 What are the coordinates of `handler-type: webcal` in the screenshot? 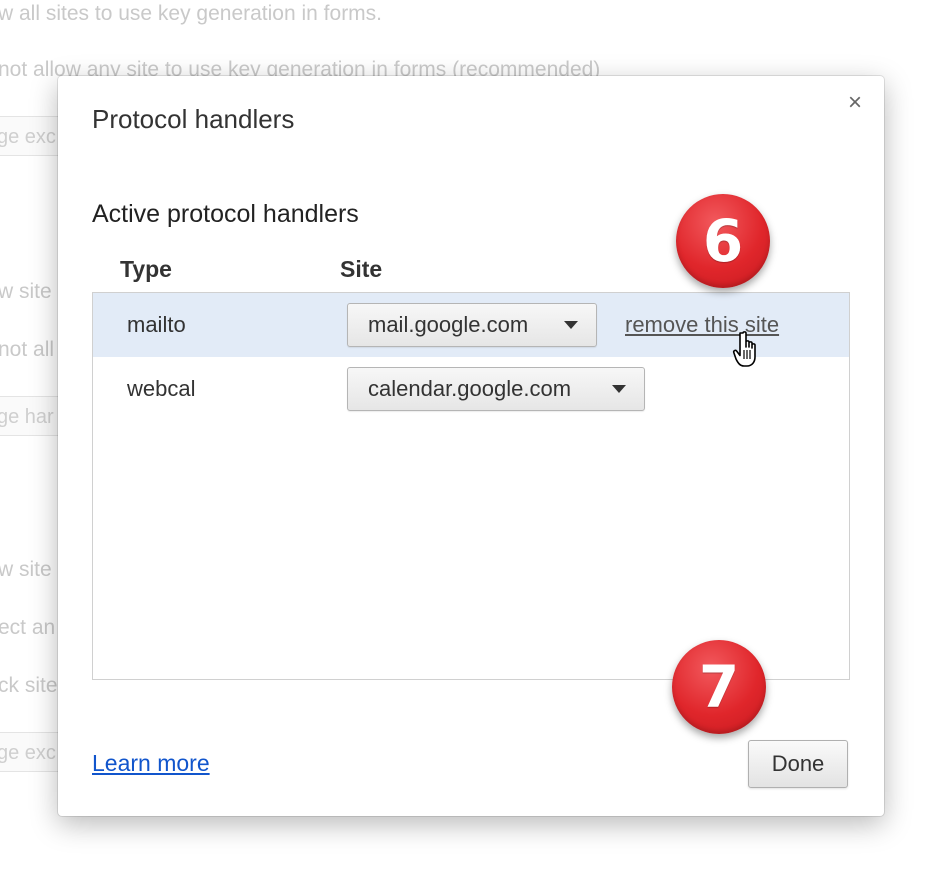 It's located at (161, 388).